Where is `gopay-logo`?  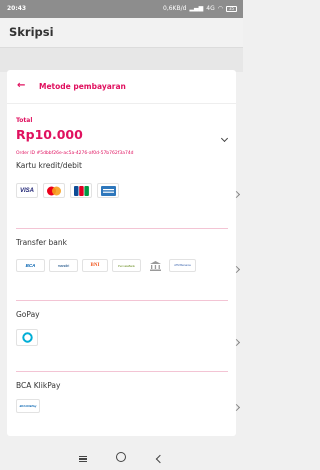
gopay-logo is located at coordinates (27, 337).